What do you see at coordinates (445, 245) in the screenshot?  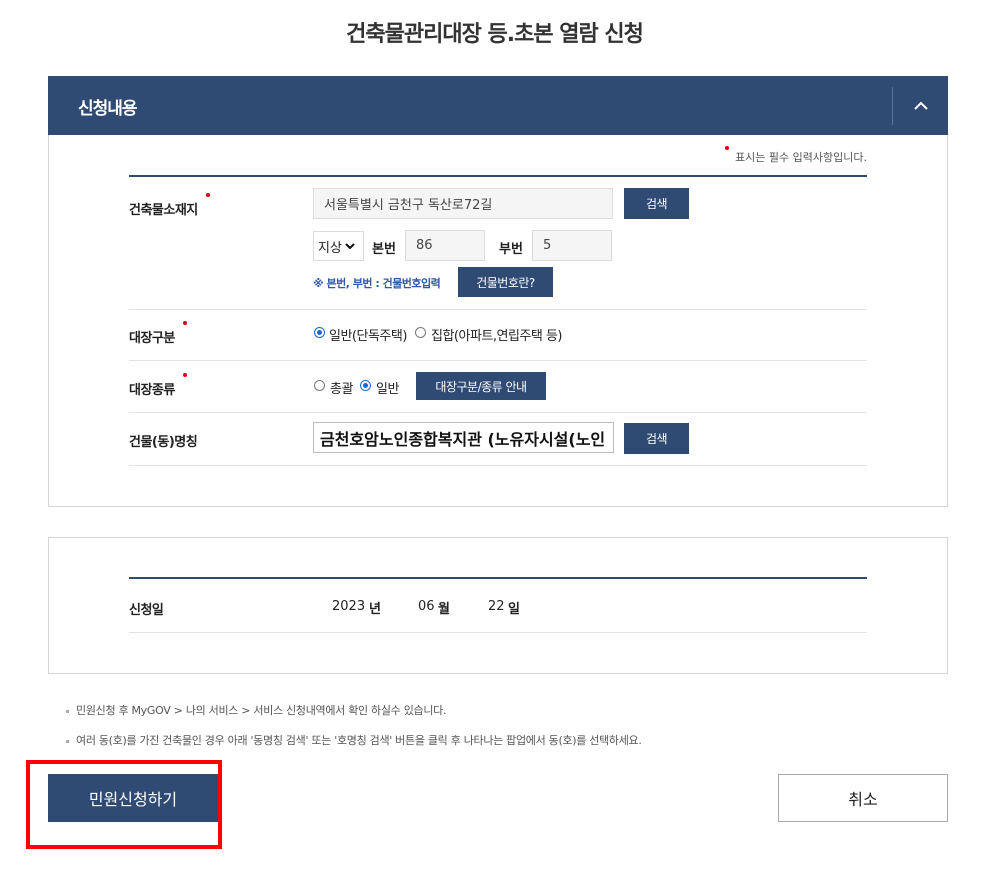 I see `main-no-input: 86` at bounding box center [445, 245].